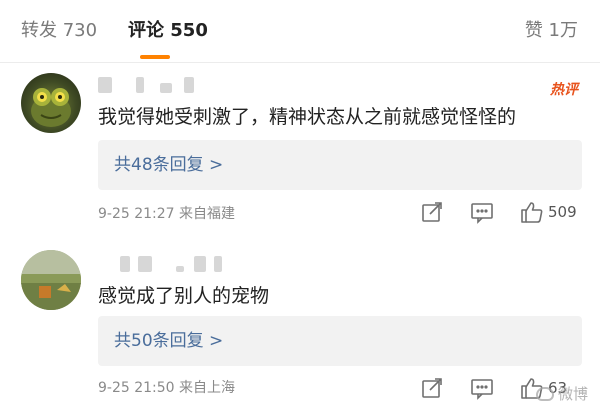 The height and width of the screenshot is (408, 600). I want to click on active-tab-indicator, so click(155, 57).